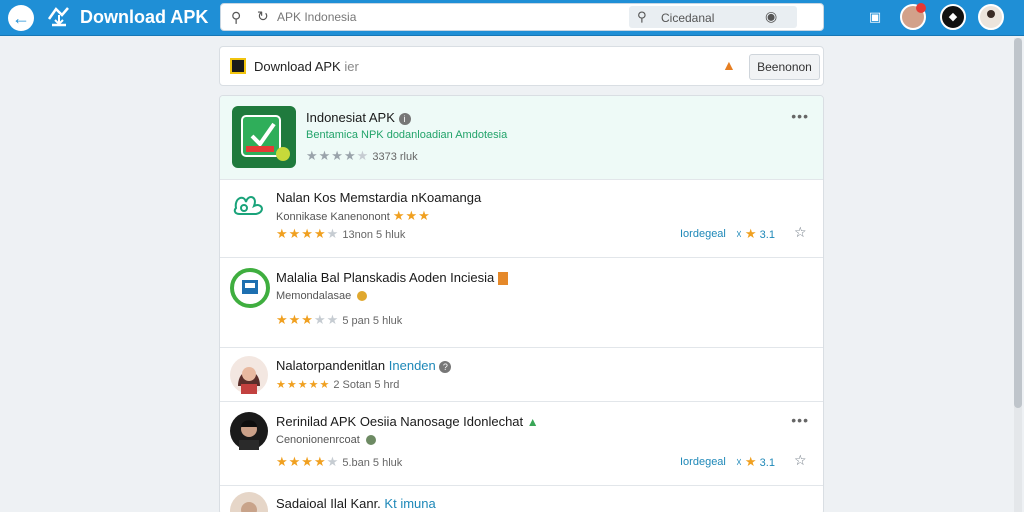  I want to click on app-rating: ★★★★★ 5.ban 5 hluk, so click(339, 462).